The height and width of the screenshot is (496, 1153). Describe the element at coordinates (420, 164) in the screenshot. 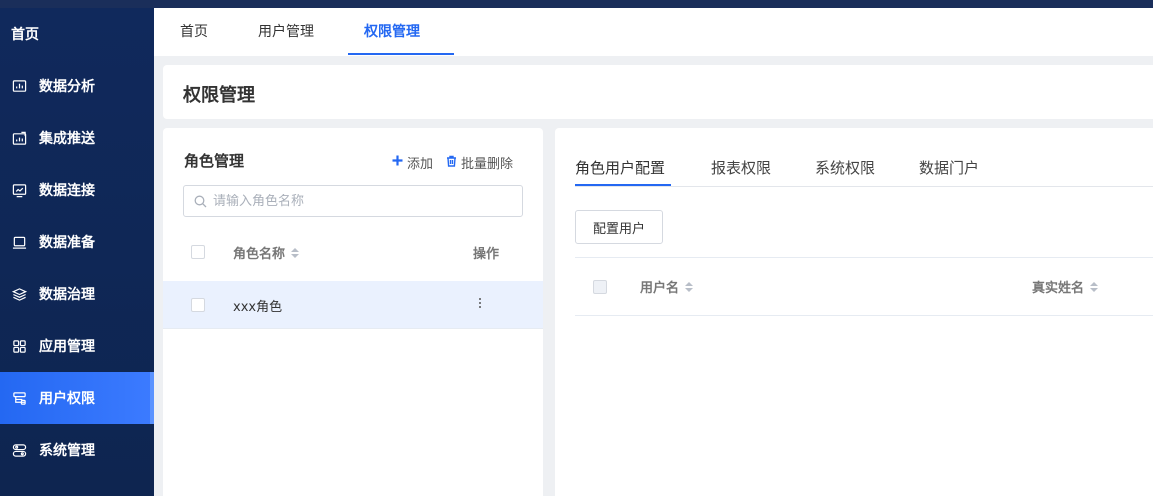

I see `add-role-label: 添加` at that location.